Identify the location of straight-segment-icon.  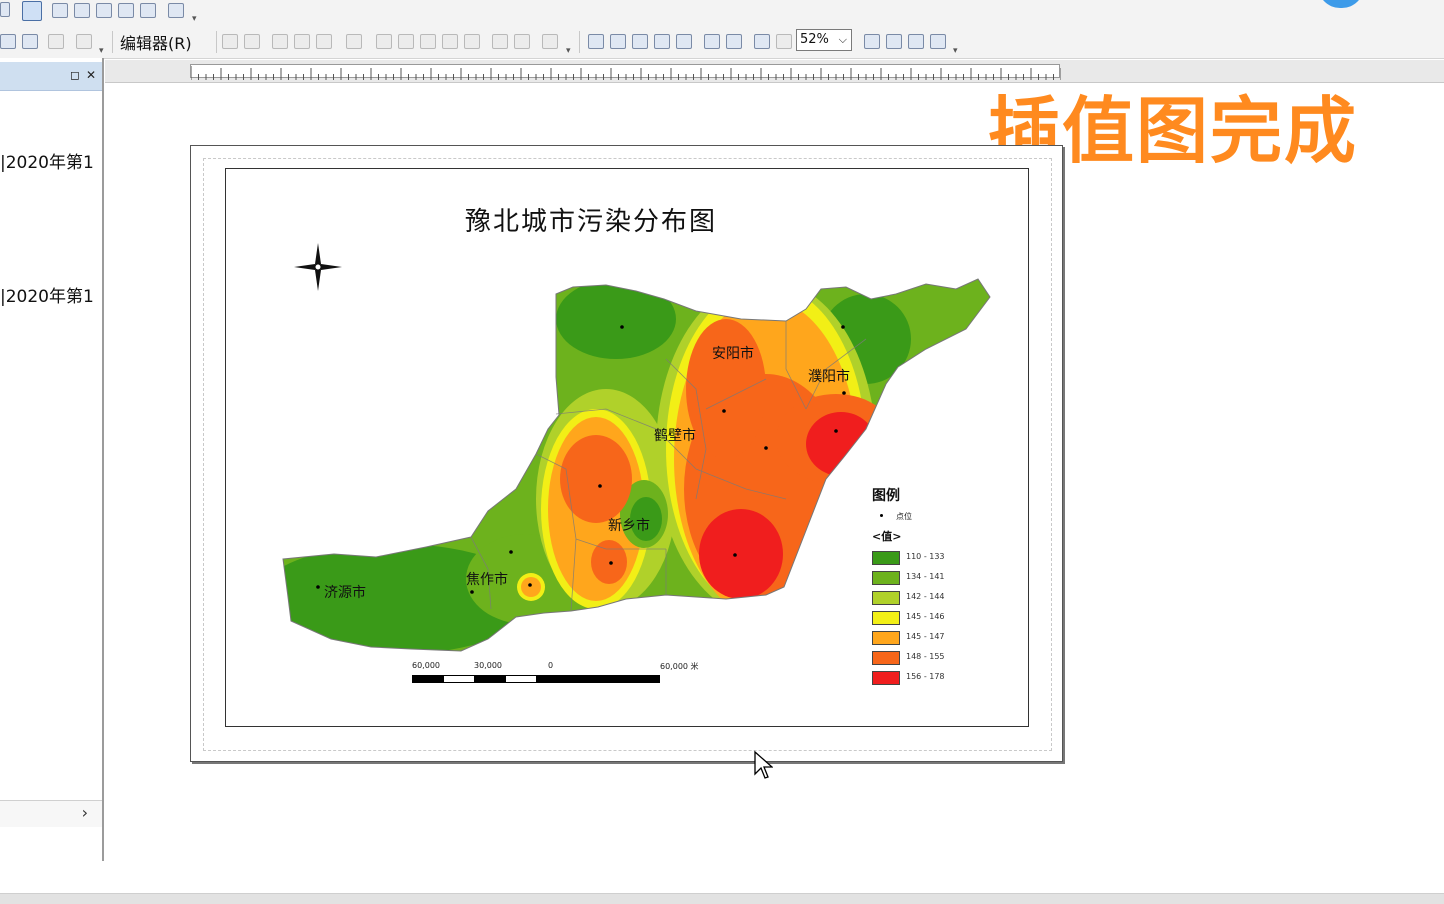
(280, 41).